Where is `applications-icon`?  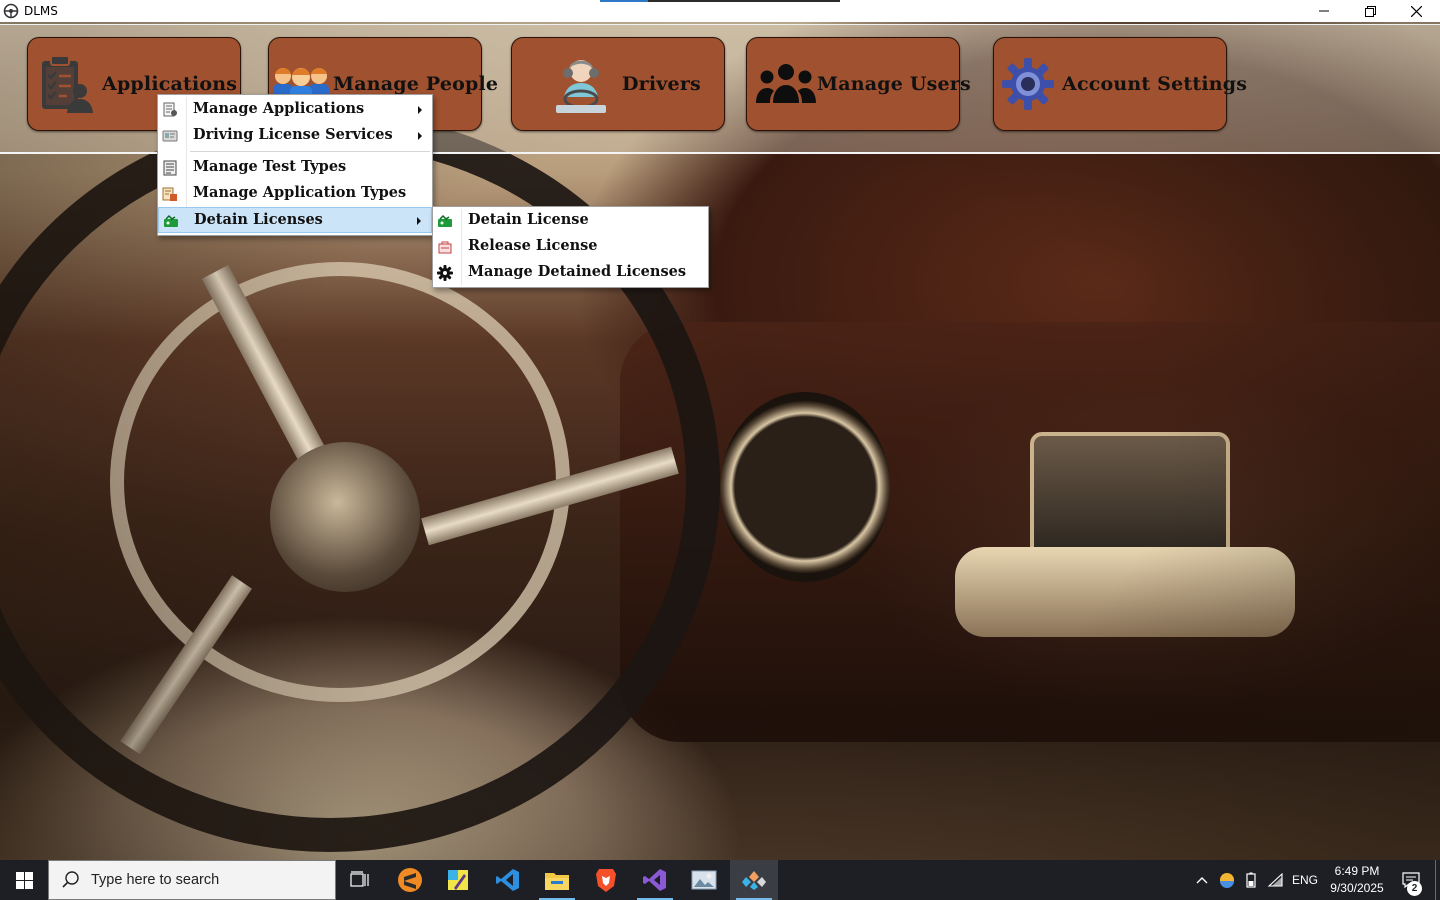 applications-icon is located at coordinates (170, 110).